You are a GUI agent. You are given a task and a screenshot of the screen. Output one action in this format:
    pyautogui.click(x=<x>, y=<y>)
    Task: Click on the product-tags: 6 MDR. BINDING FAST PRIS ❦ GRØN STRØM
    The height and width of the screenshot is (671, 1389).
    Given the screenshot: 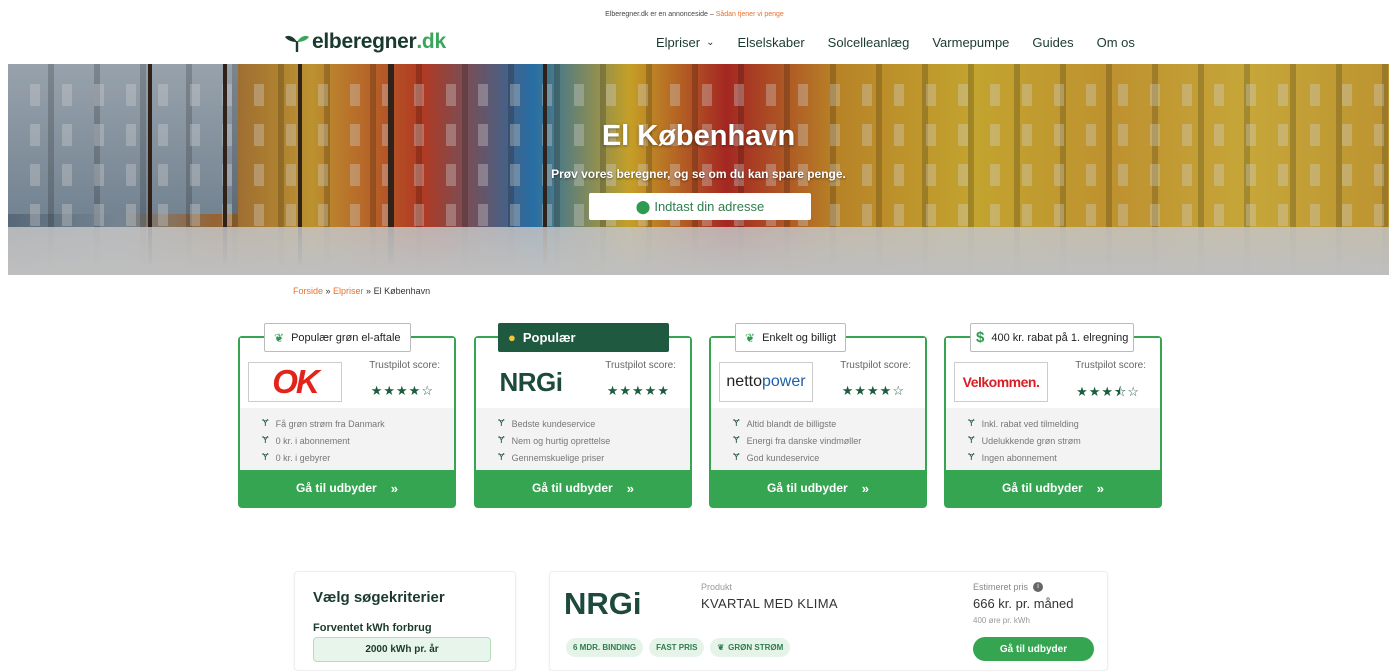 What is the action you would take?
    pyautogui.click(x=678, y=647)
    